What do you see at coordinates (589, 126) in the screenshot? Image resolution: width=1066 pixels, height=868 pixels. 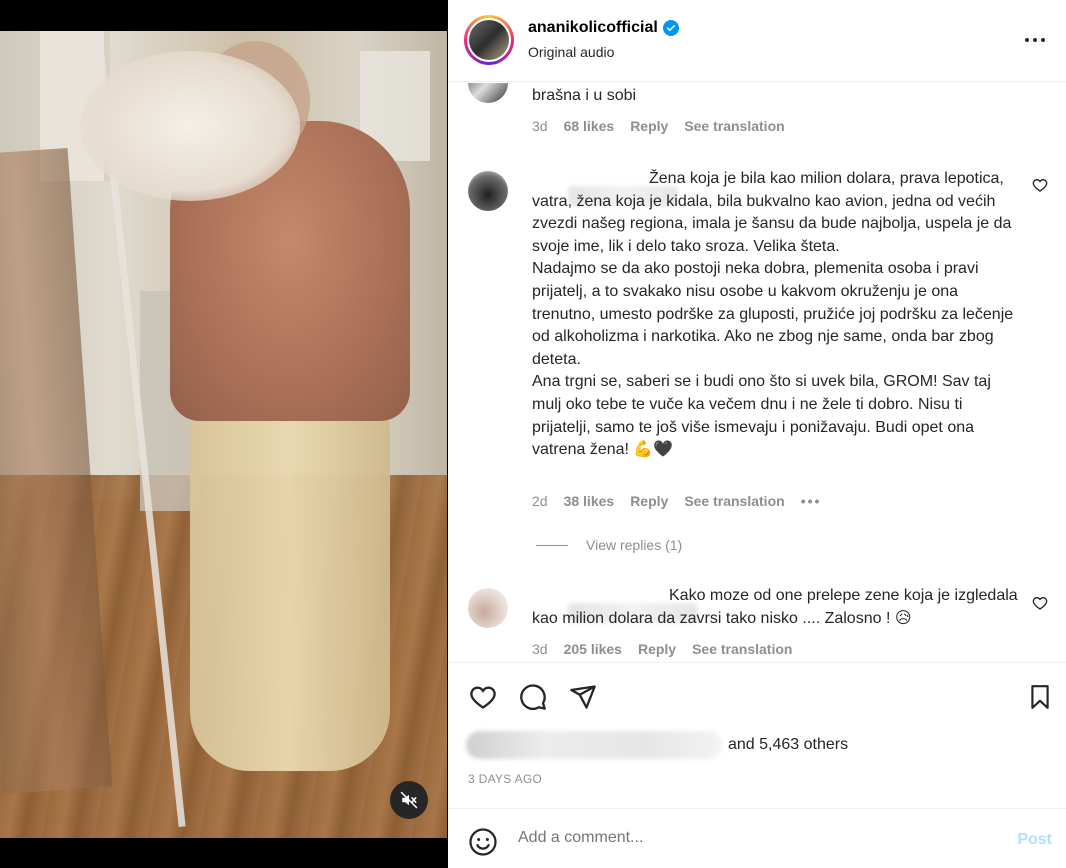 I see `comment-likes: 68 likes` at bounding box center [589, 126].